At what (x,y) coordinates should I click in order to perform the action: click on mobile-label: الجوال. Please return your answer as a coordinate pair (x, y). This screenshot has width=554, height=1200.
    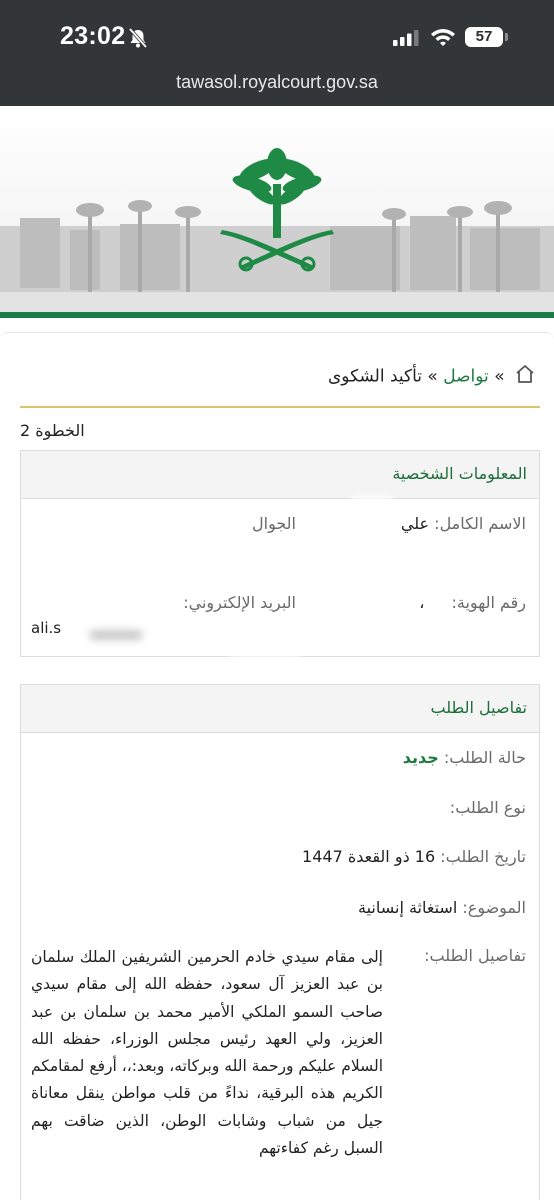
    Looking at the image, I should click on (274, 523).